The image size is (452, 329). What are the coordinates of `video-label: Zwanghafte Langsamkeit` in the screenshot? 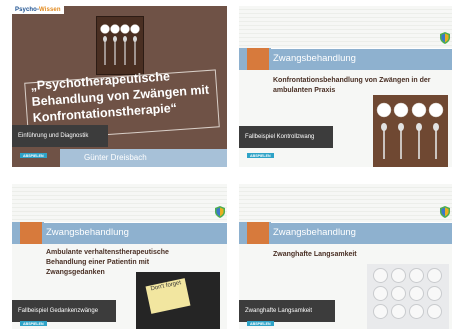 It's located at (287, 311).